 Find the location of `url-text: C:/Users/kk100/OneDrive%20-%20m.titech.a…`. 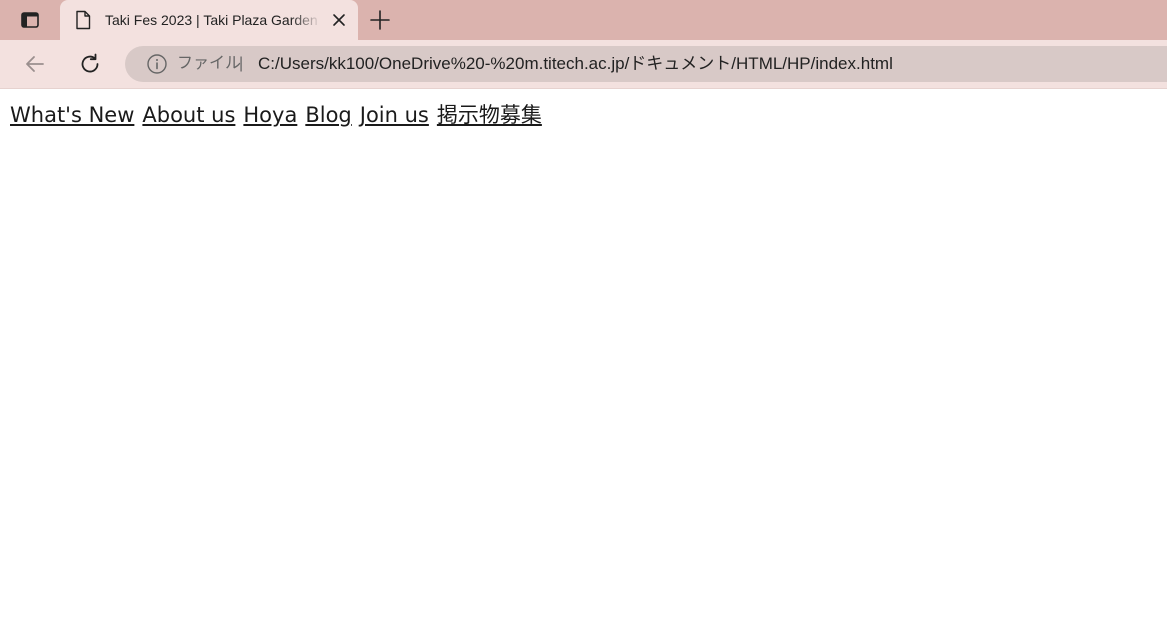

url-text: C:/Users/kk100/OneDrive%20-%20m.titech.a… is located at coordinates (575, 64).